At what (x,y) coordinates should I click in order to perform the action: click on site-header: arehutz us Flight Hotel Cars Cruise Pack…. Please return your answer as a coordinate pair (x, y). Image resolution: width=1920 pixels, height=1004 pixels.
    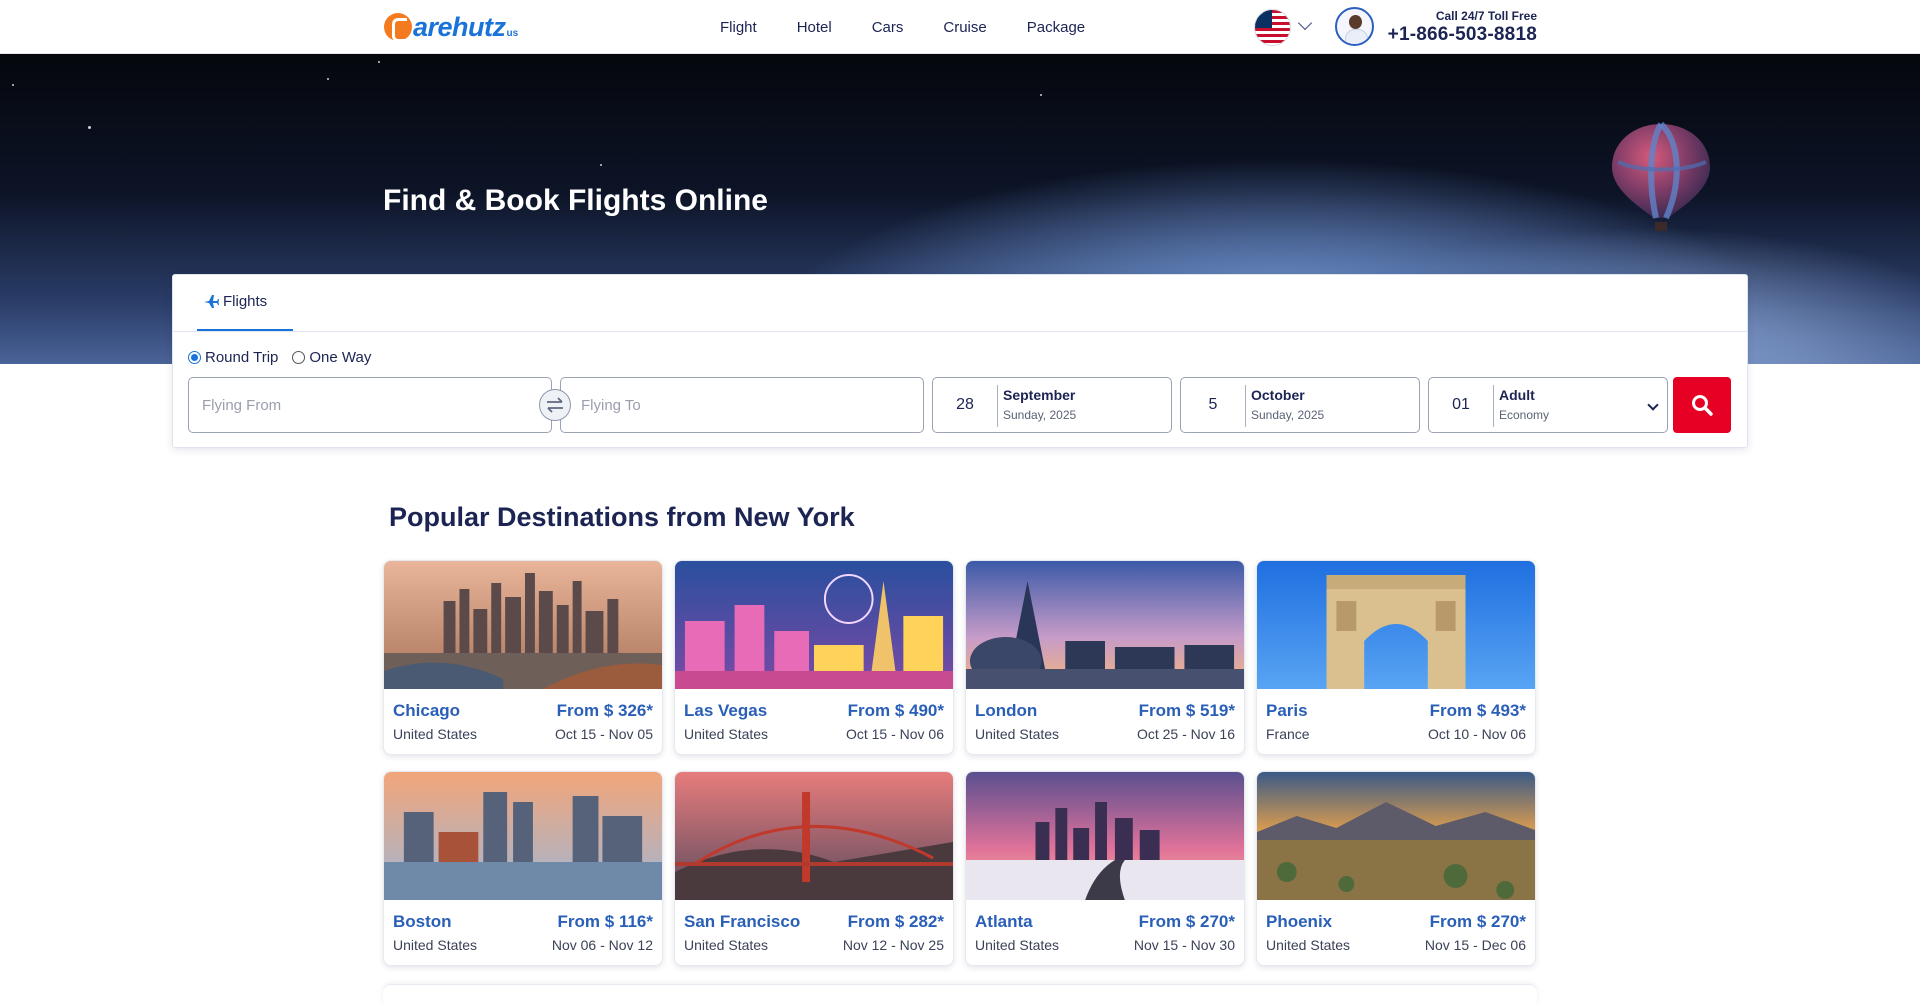
    Looking at the image, I should click on (960, 27).